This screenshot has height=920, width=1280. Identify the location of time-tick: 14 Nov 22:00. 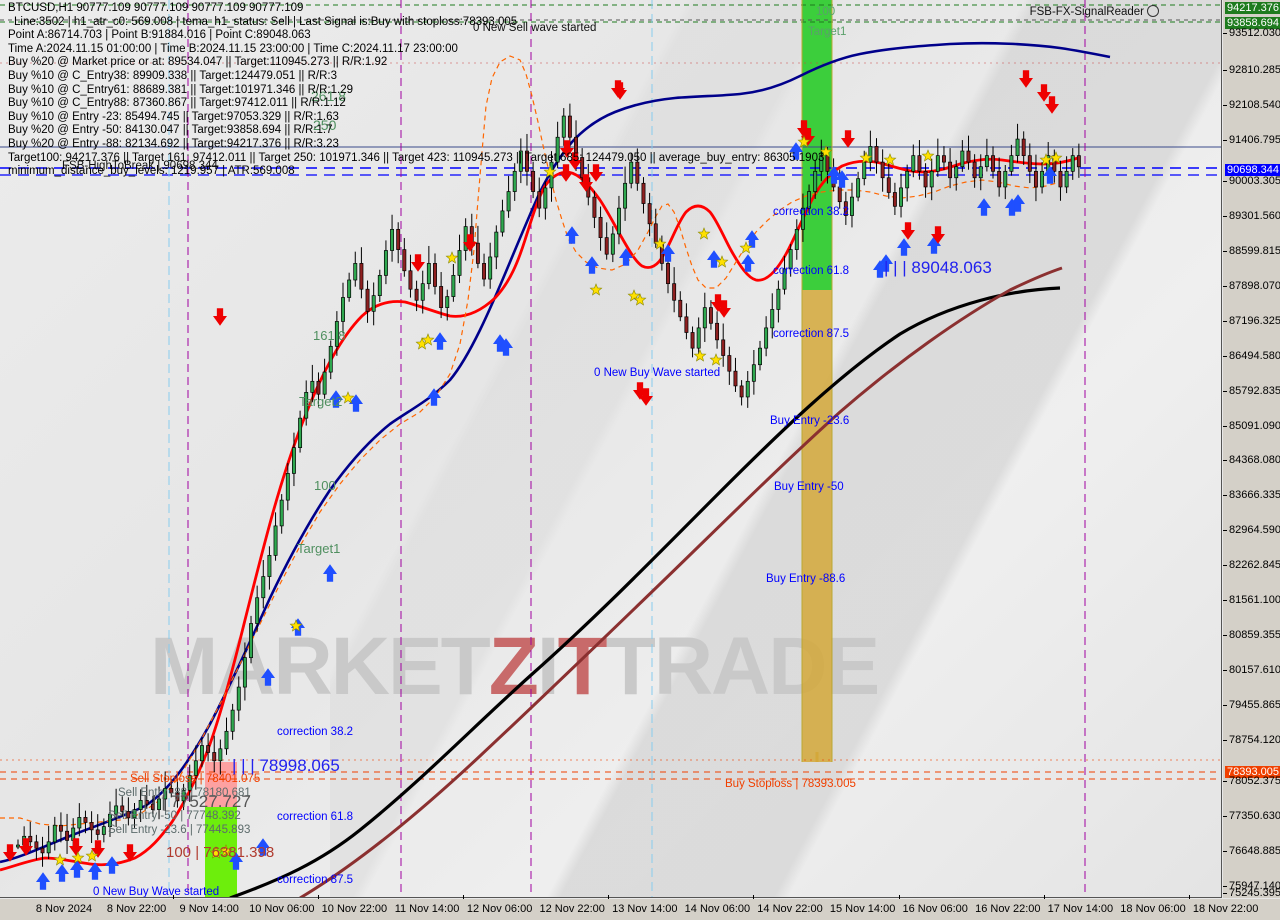
(790, 909).